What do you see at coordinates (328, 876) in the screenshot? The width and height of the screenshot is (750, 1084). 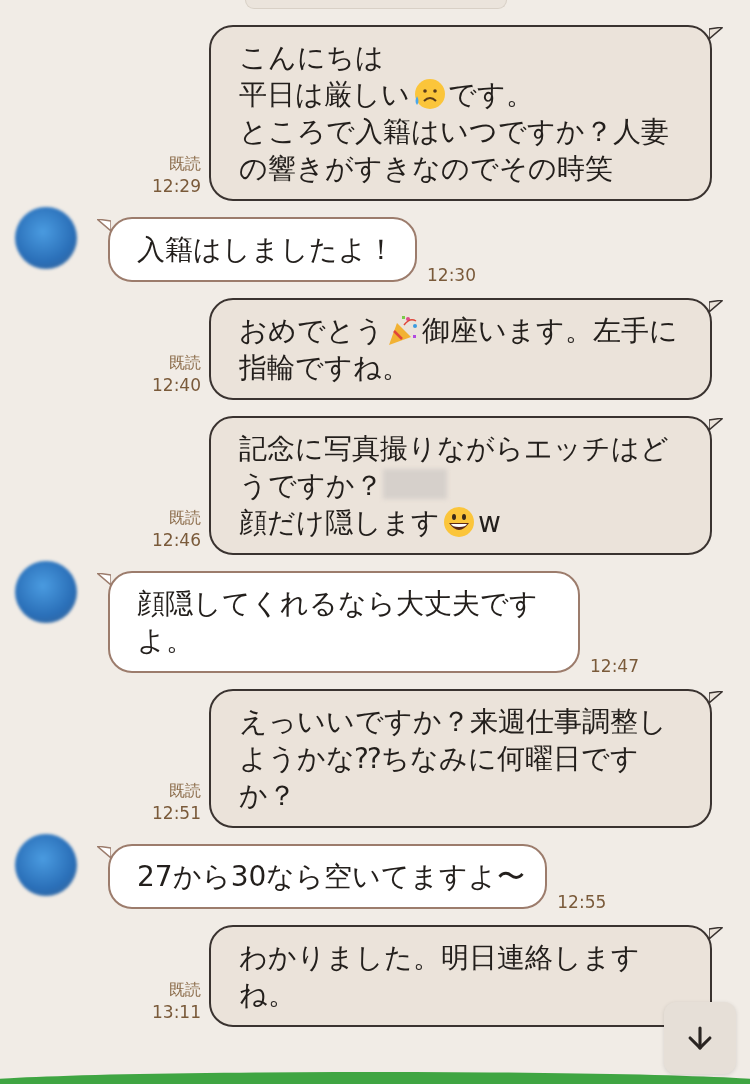 I see `message-bubble: 27から30なら空いてますよ〜` at bounding box center [328, 876].